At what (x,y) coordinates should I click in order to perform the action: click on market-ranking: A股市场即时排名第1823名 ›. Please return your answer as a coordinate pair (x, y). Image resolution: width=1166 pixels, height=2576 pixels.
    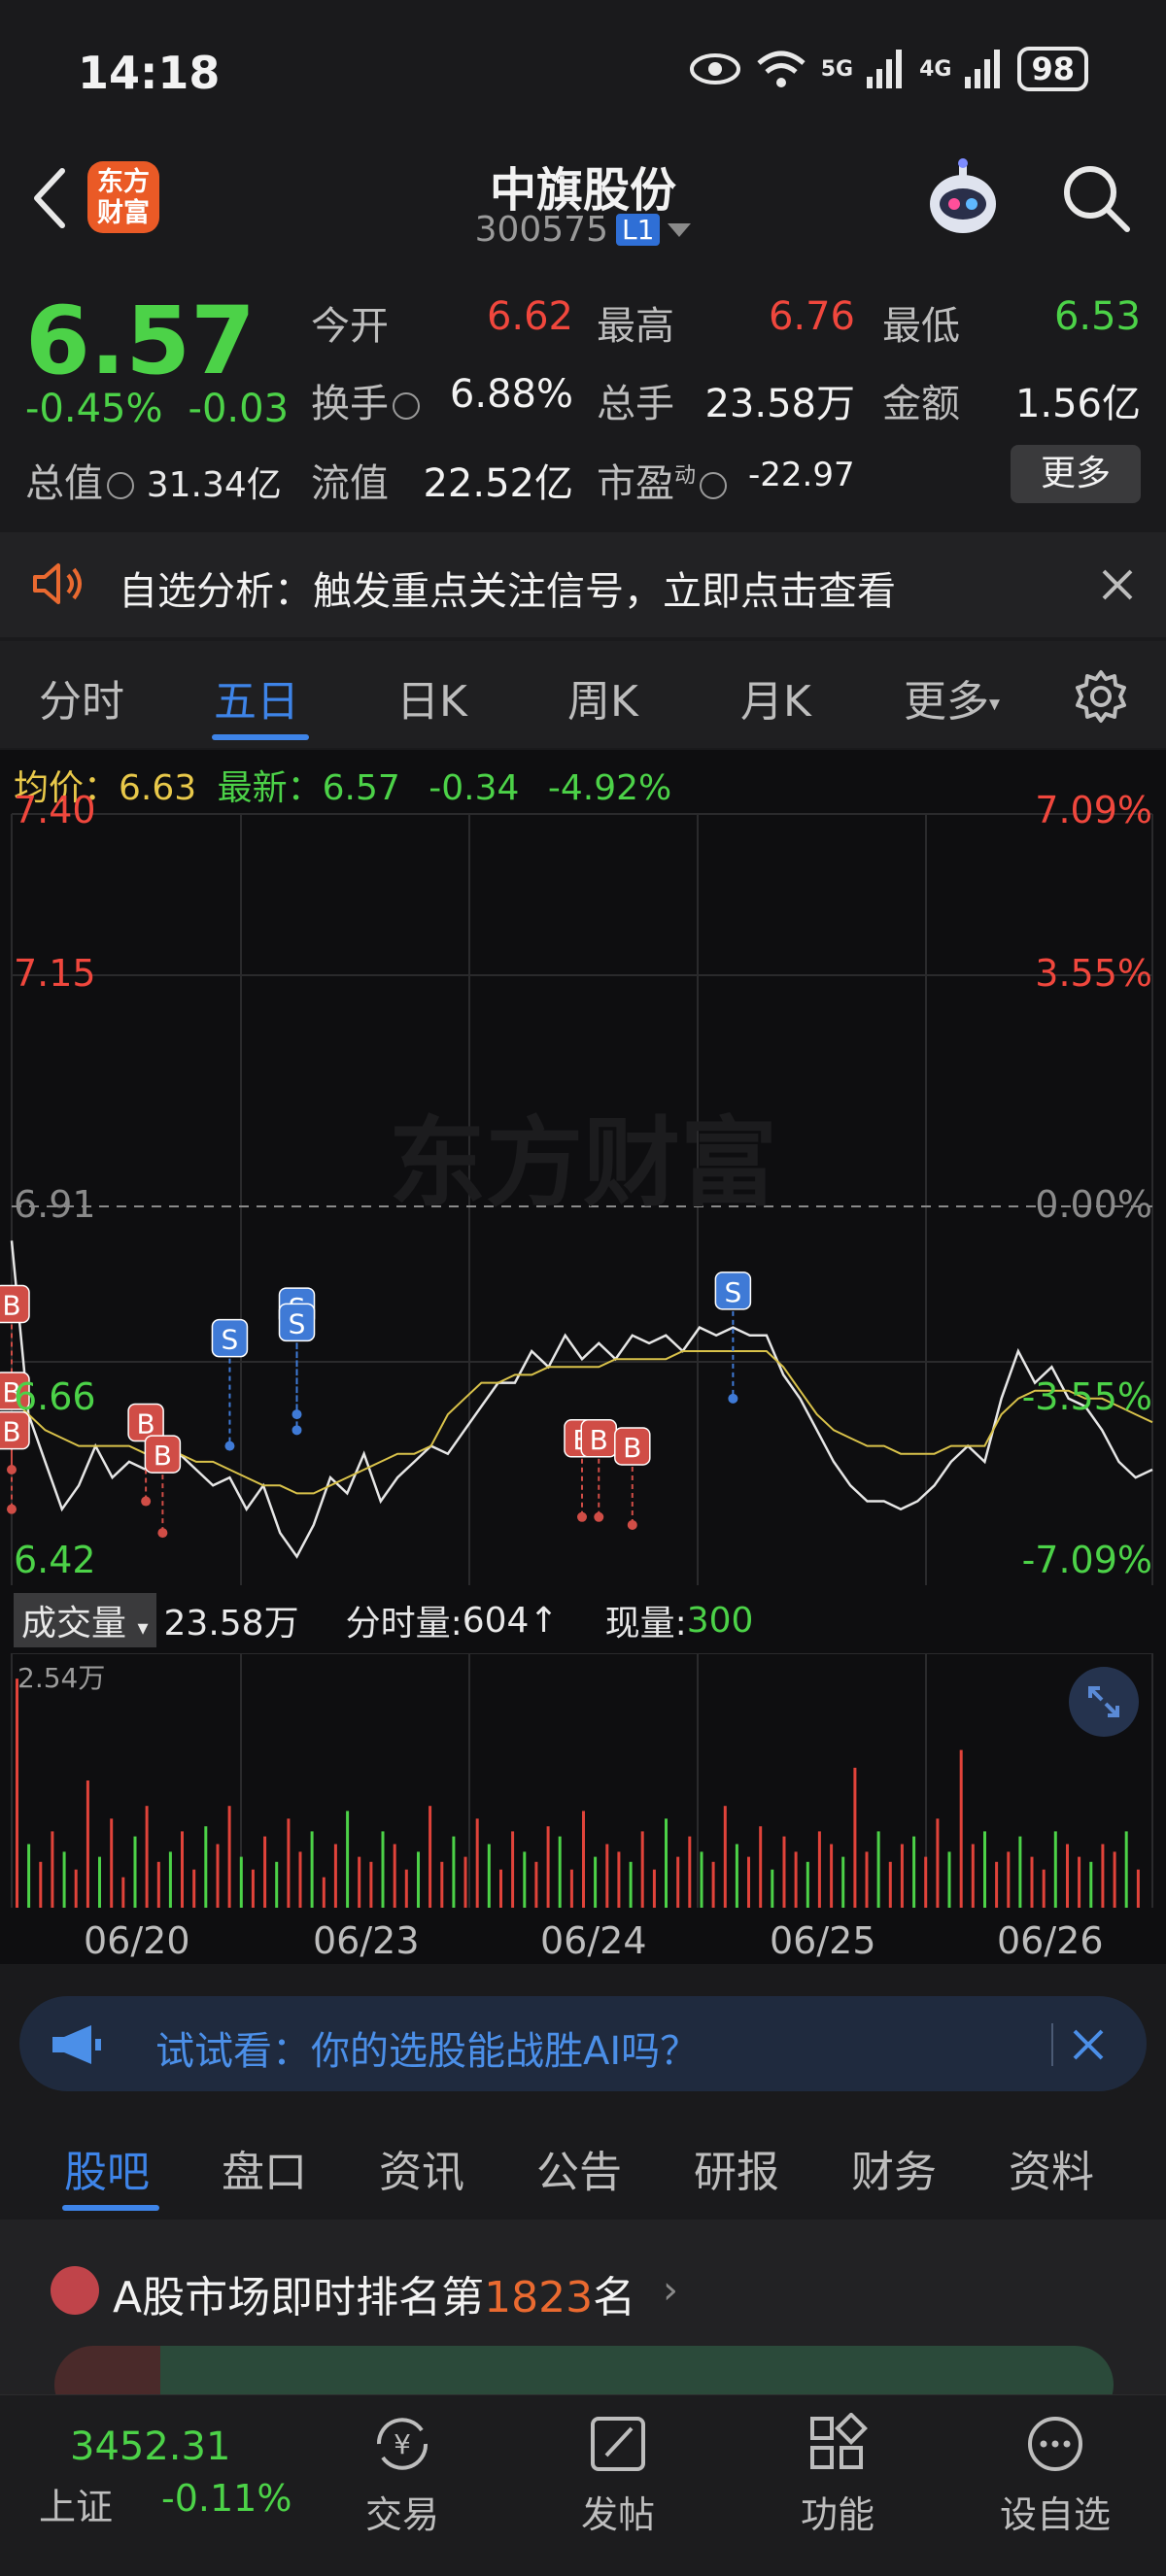
    Looking at the image, I should click on (583, 2321).